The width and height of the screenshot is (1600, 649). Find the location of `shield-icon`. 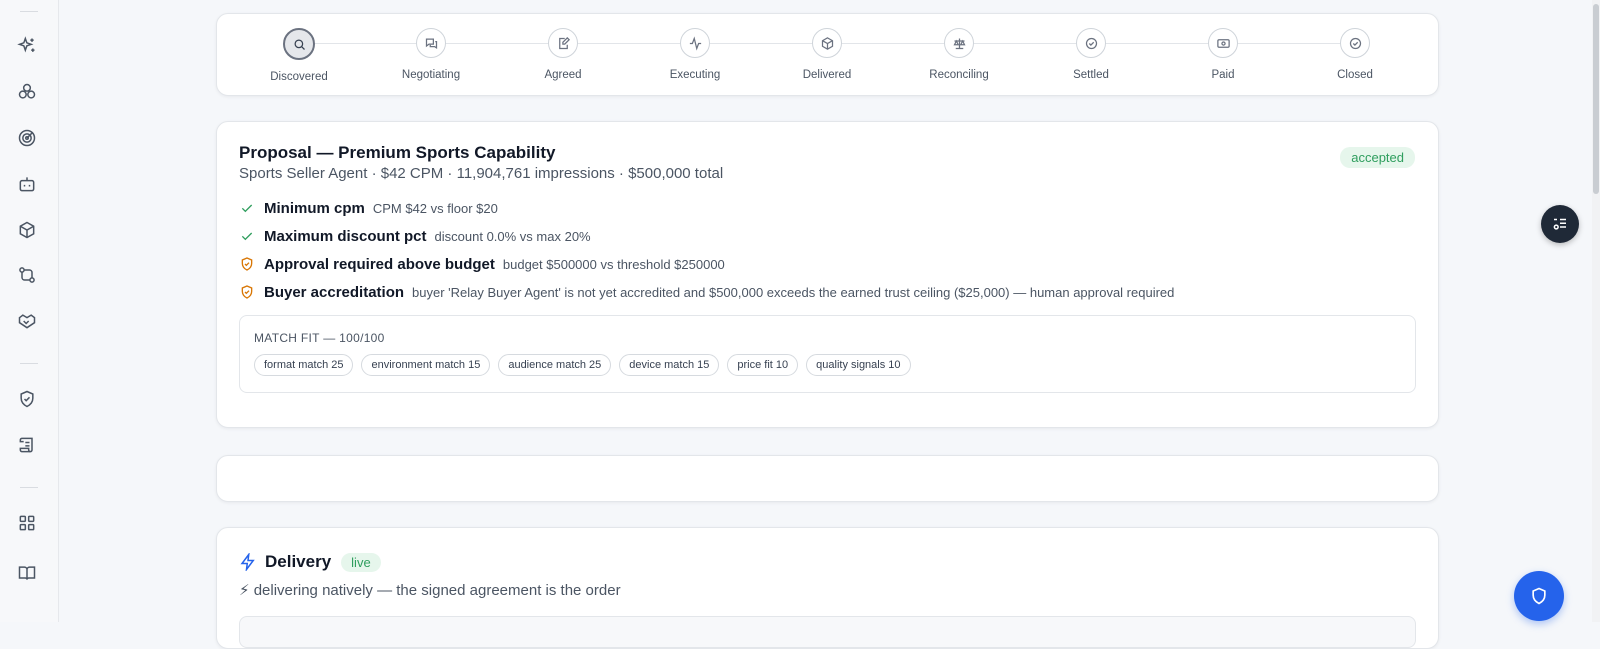

shield-icon is located at coordinates (1539, 596).